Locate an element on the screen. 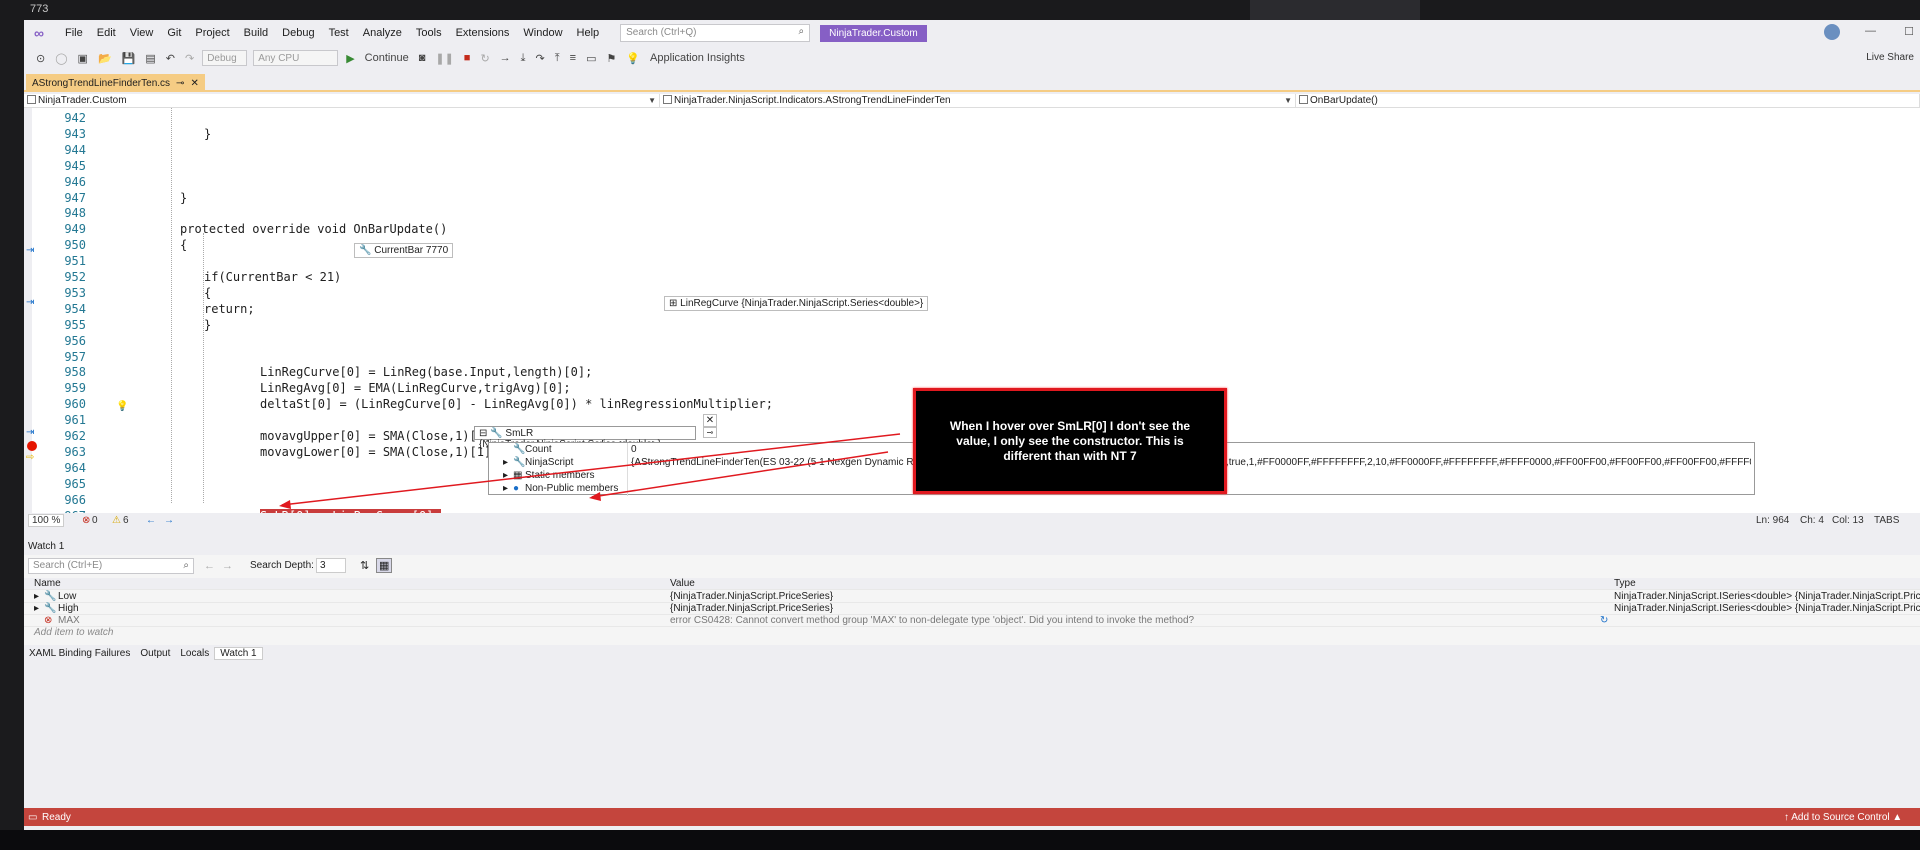  error-icon: ⊗ is located at coordinates (86, 520).